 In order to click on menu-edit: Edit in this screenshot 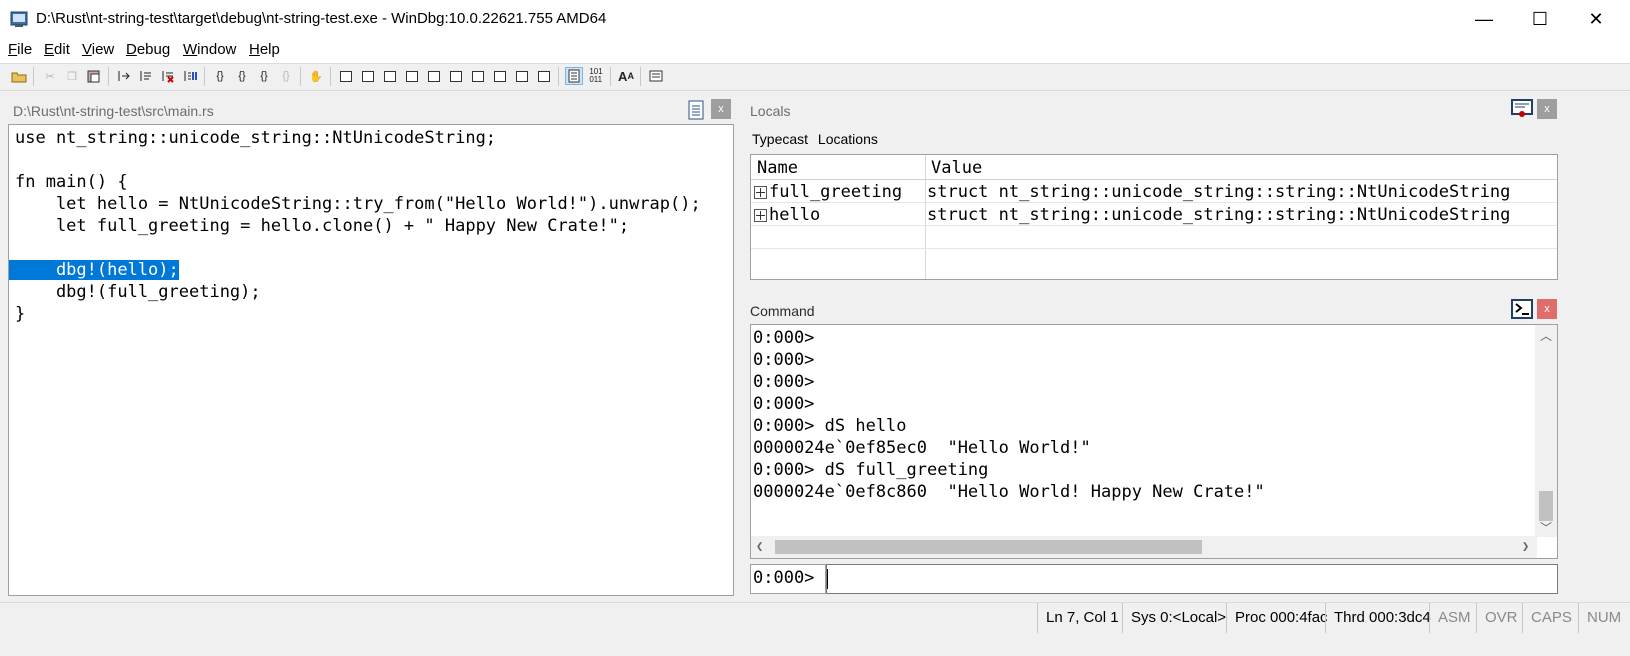, I will do `click(57, 49)`.